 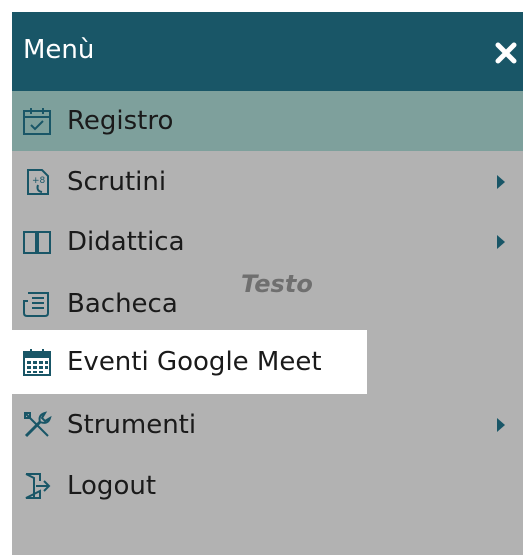 What do you see at coordinates (37, 362) in the screenshot?
I see `calendar-icon` at bounding box center [37, 362].